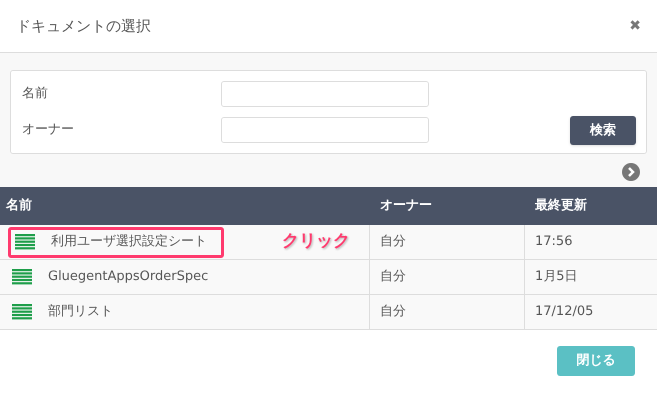 The image size is (657, 400). What do you see at coordinates (406, 206) in the screenshot?
I see `column-header: オーナー` at bounding box center [406, 206].